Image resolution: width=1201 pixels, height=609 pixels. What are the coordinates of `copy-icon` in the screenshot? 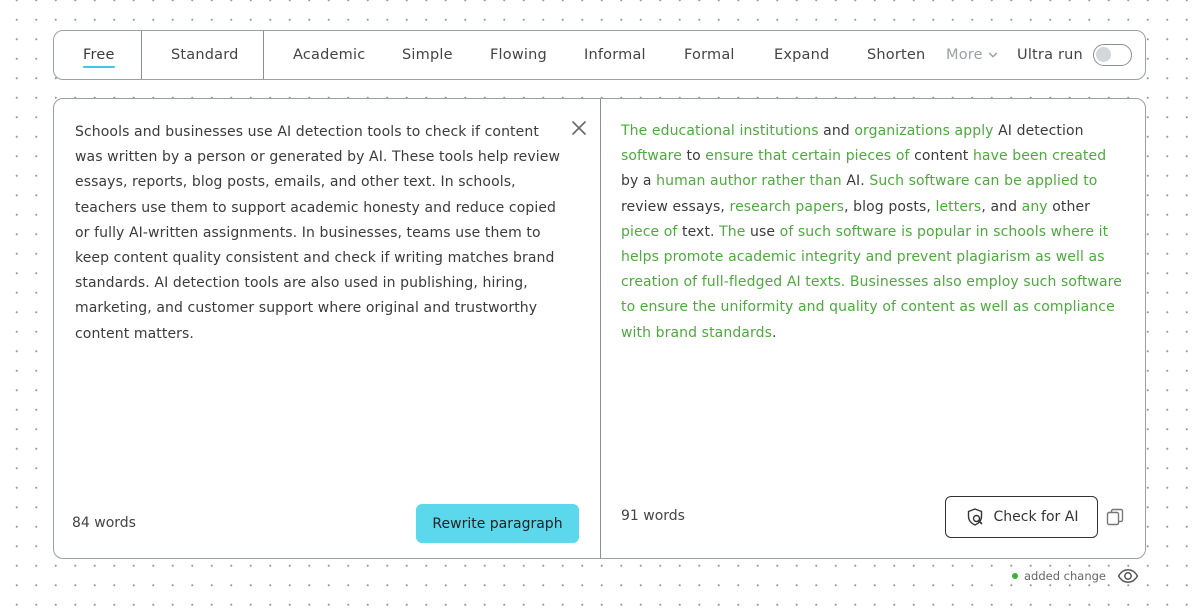 It's located at (1115, 517).